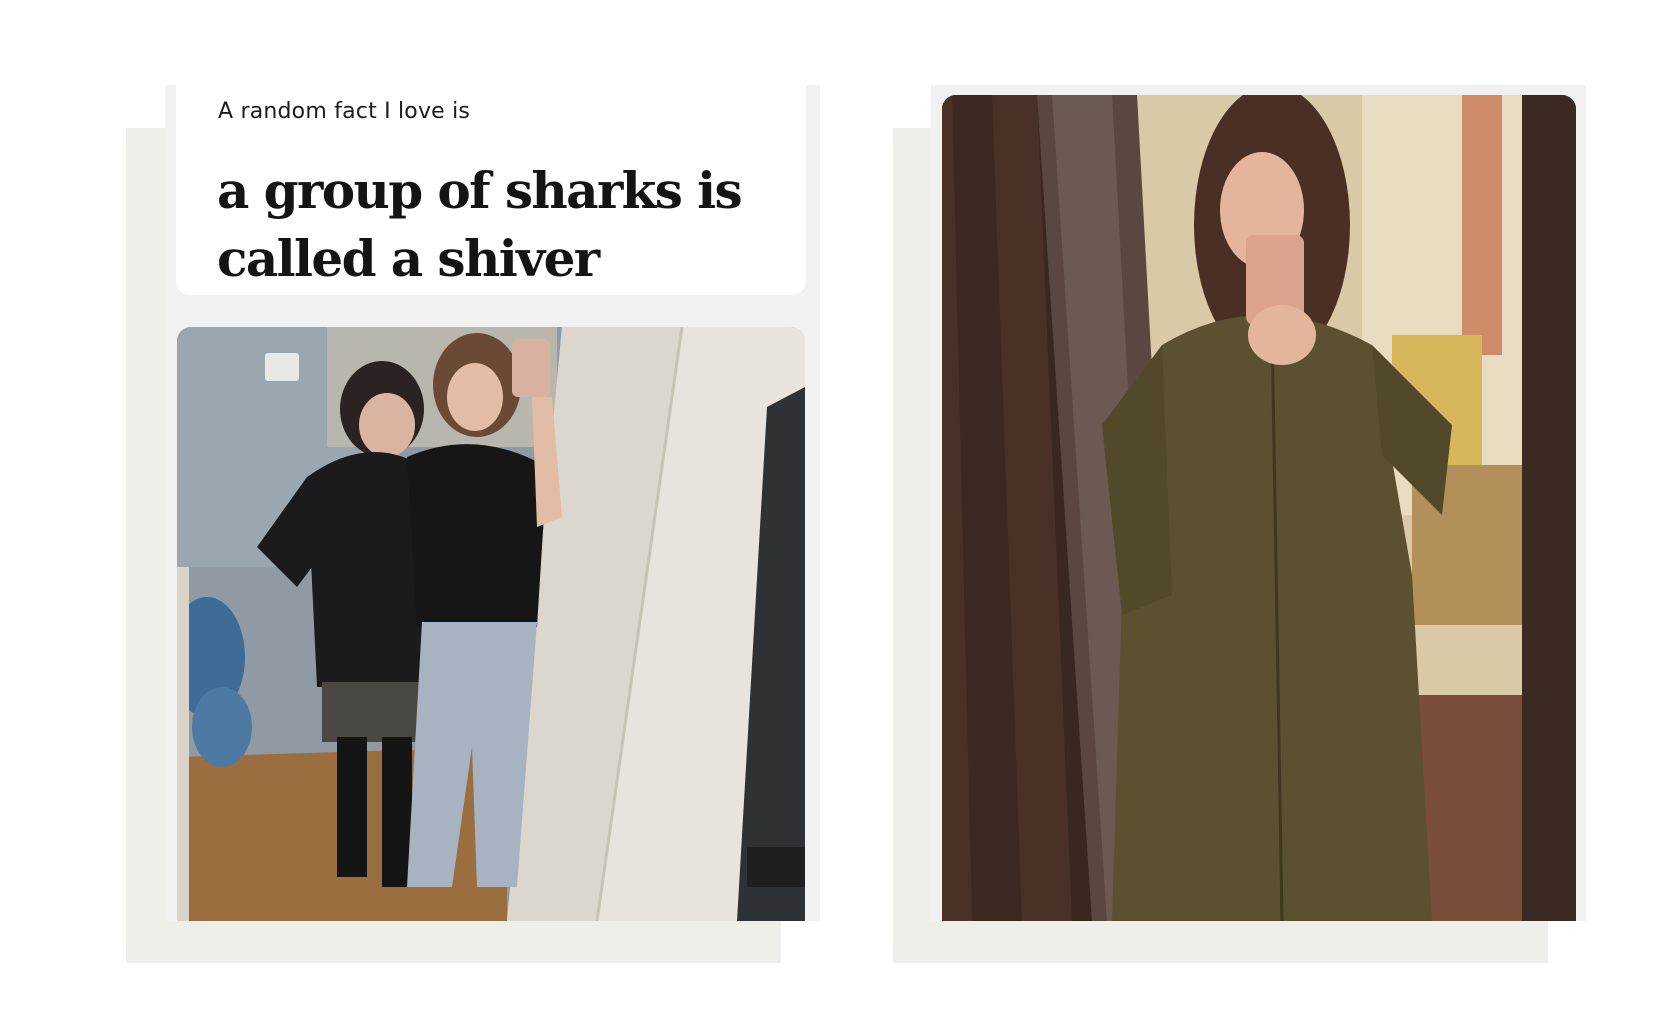 This screenshot has width=1660, height=1014. What do you see at coordinates (344, 111) in the screenshot?
I see `prompt-label: A random fact I love is` at bounding box center [344, 111].